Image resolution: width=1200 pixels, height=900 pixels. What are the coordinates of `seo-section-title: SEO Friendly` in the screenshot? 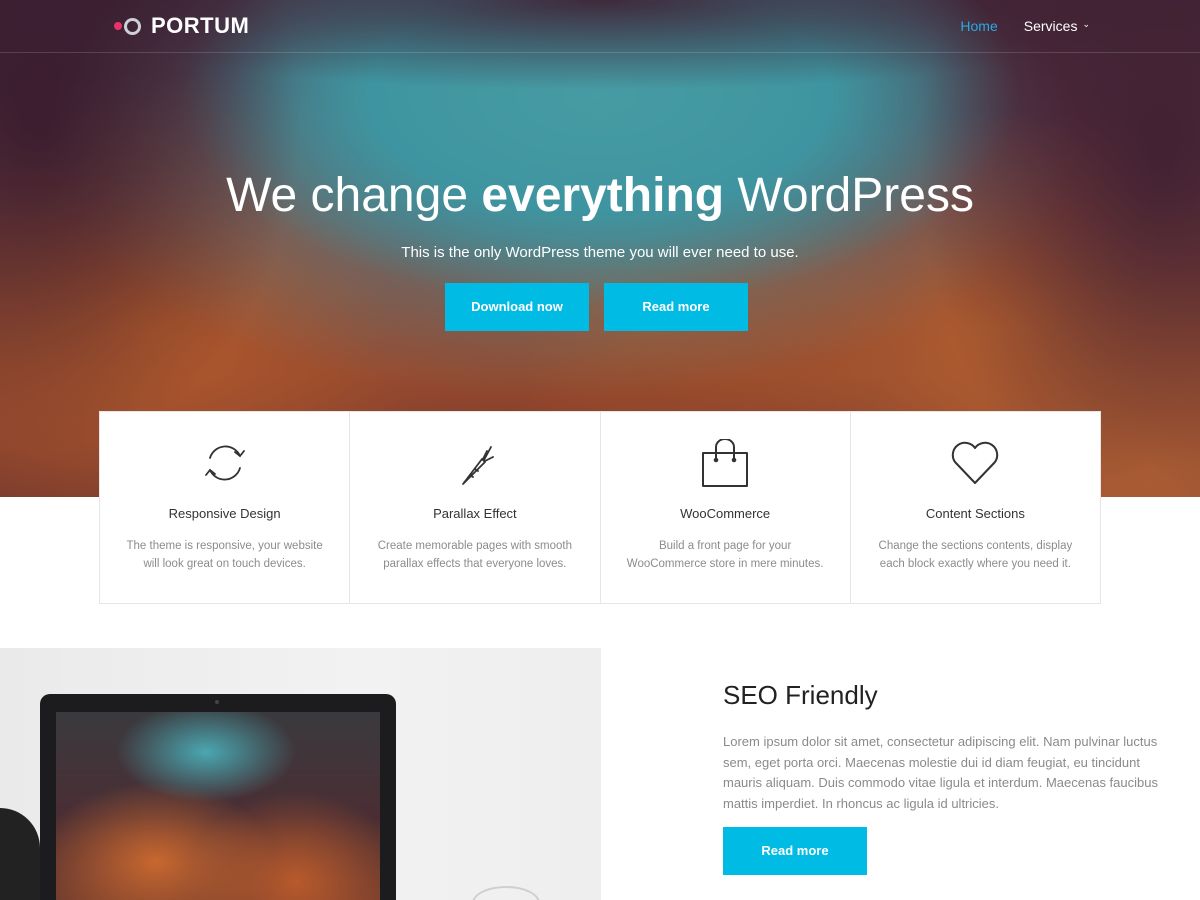 It's located at (800, 695).